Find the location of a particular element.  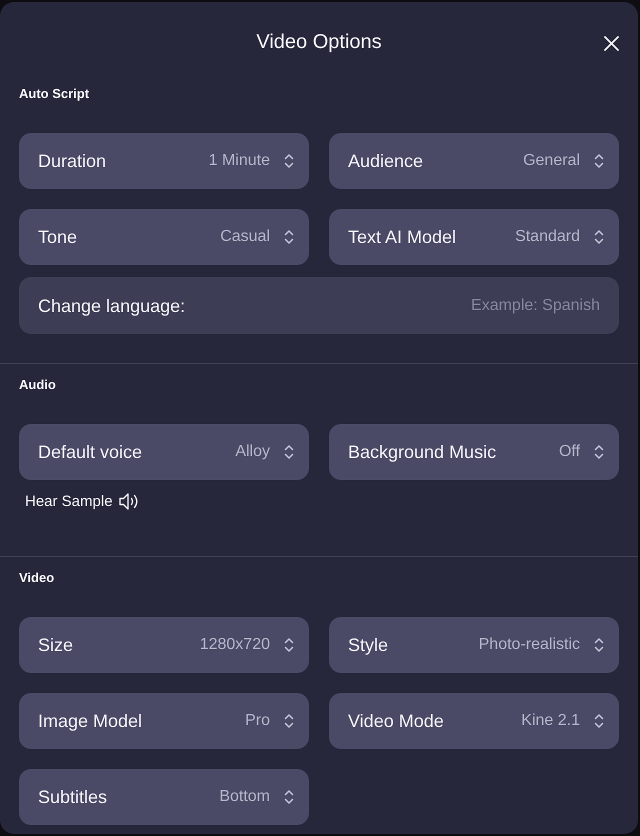

field-label: Subtitles is located at coordinates (73, 797).